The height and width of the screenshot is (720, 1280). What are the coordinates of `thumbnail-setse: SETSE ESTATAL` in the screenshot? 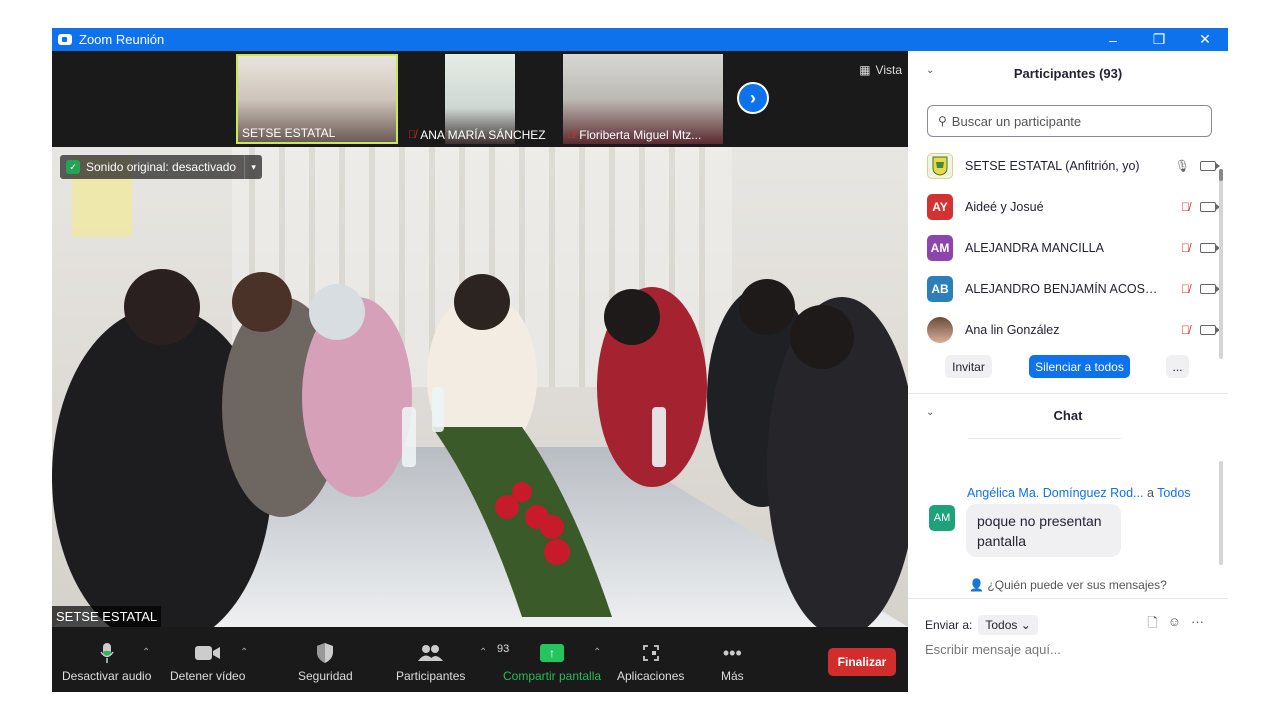 It's located at (317, 99).